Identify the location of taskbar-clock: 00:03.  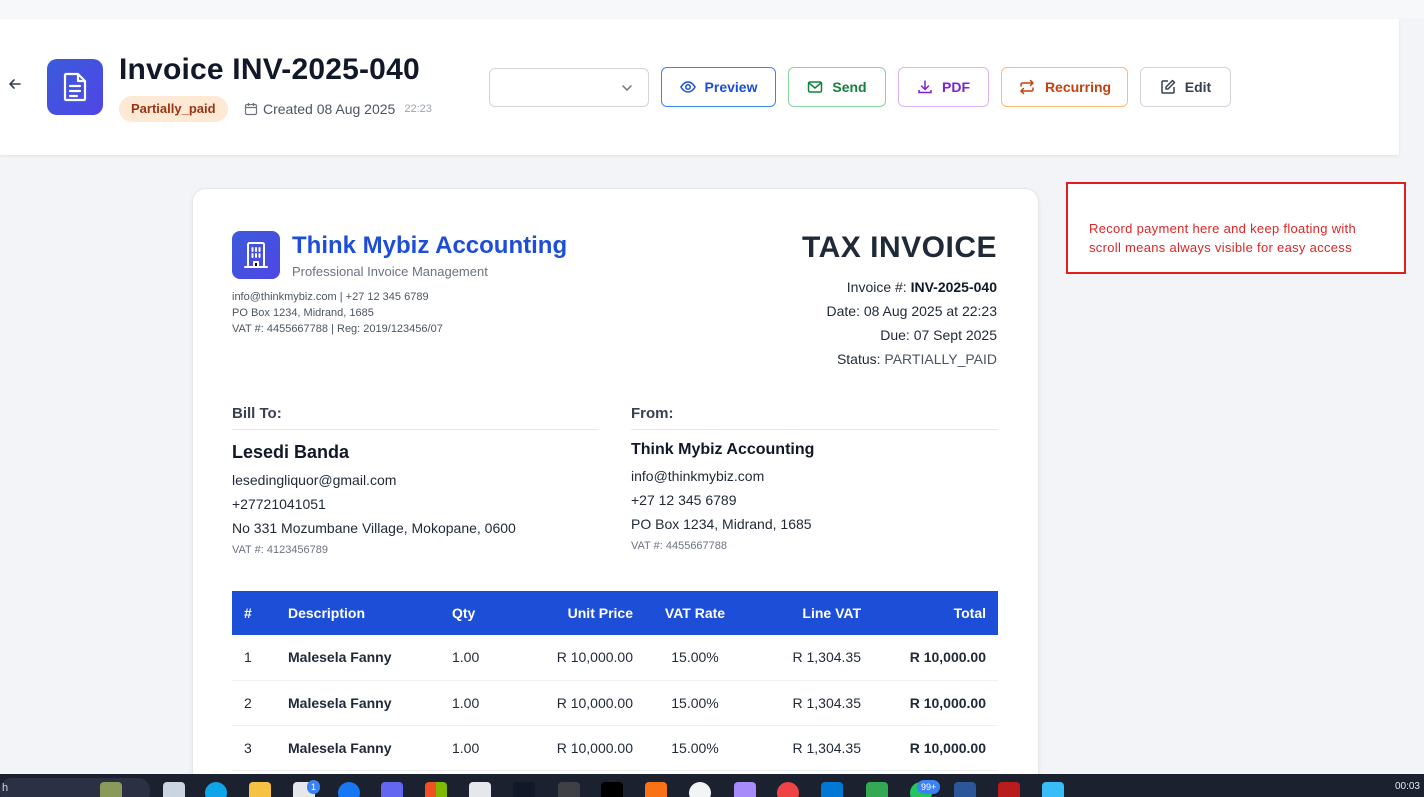
(1407, 786).